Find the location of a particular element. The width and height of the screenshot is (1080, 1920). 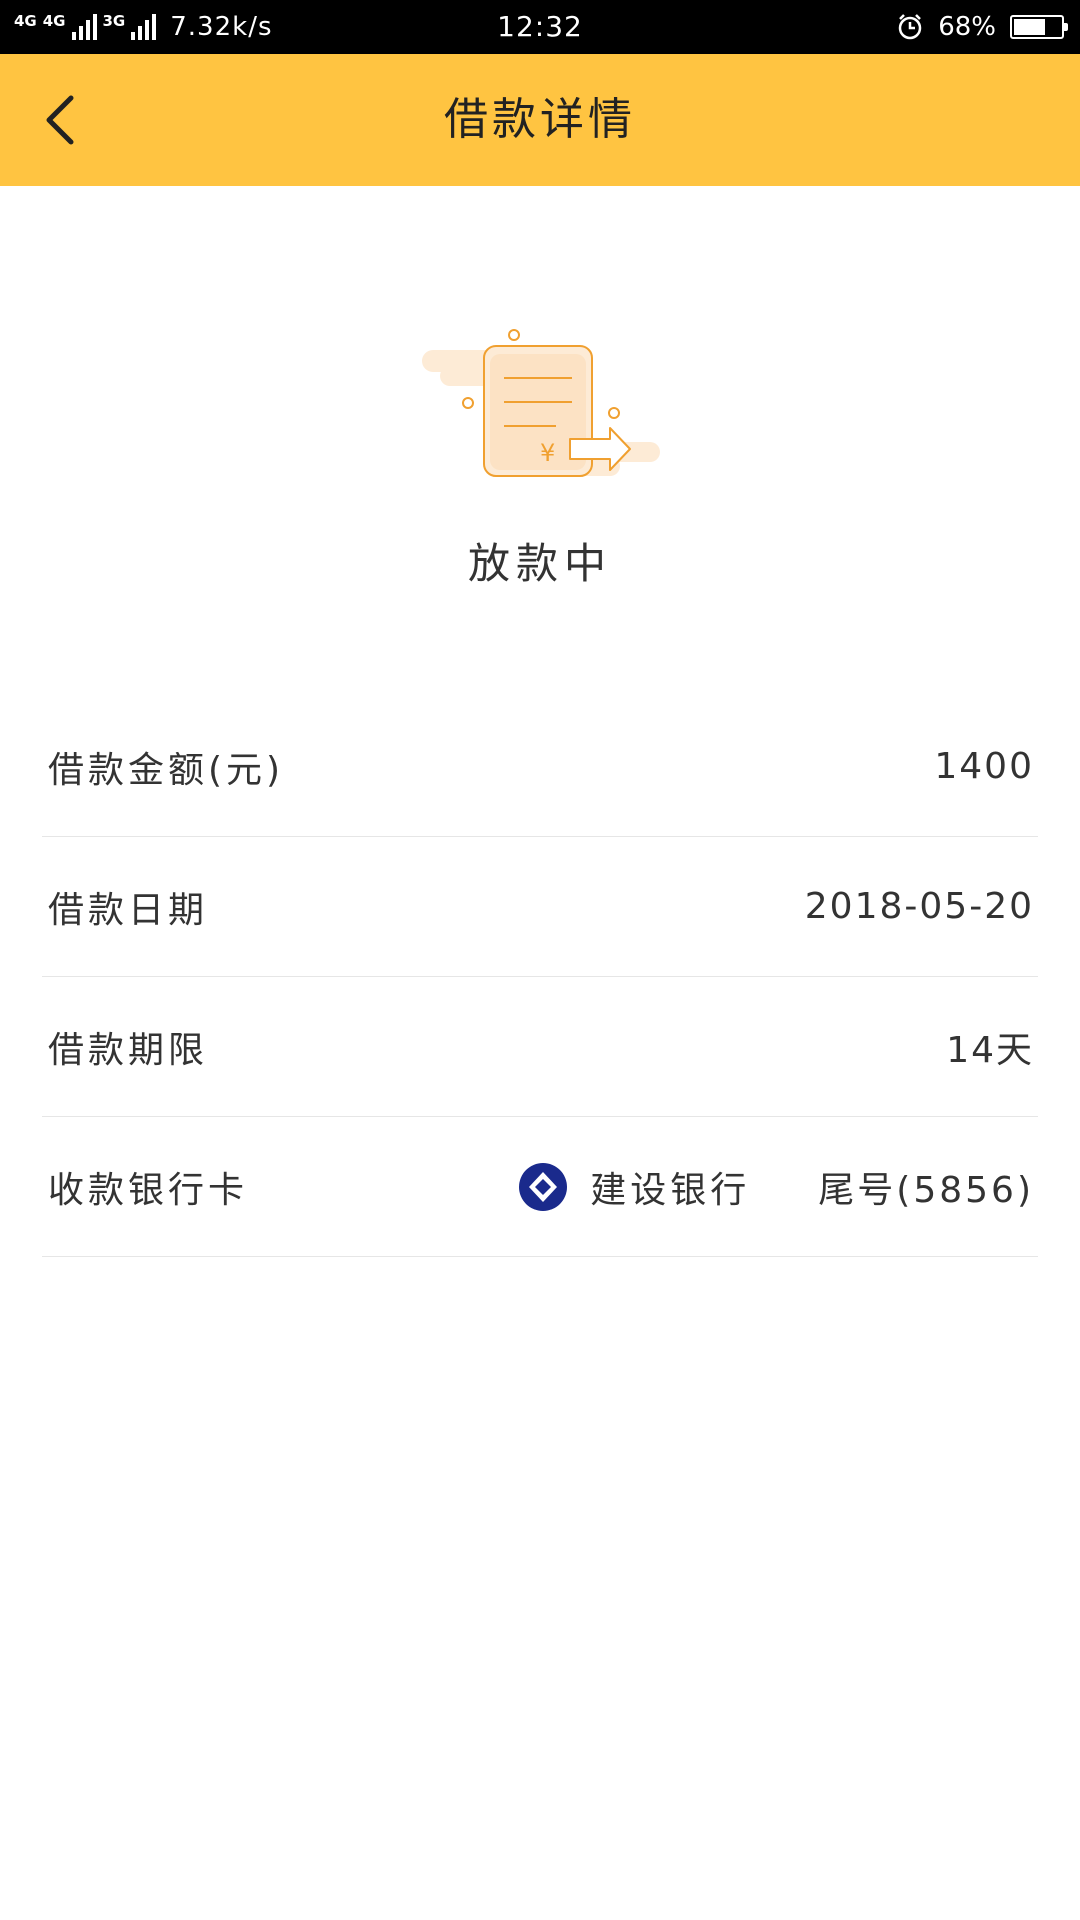

term-value: 14天 is located at coordinates (990, 1050).